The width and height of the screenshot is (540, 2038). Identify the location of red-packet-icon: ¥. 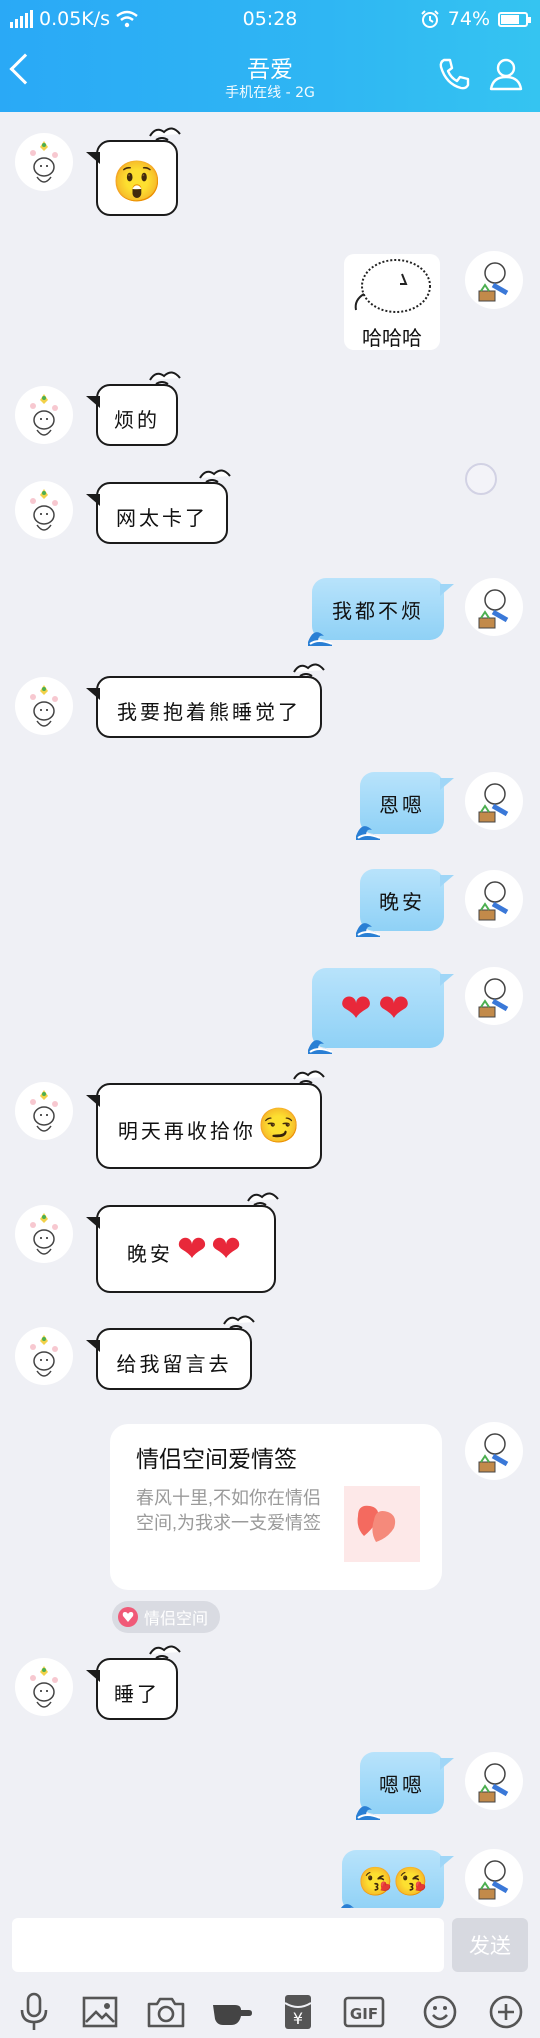
(298, 2012).